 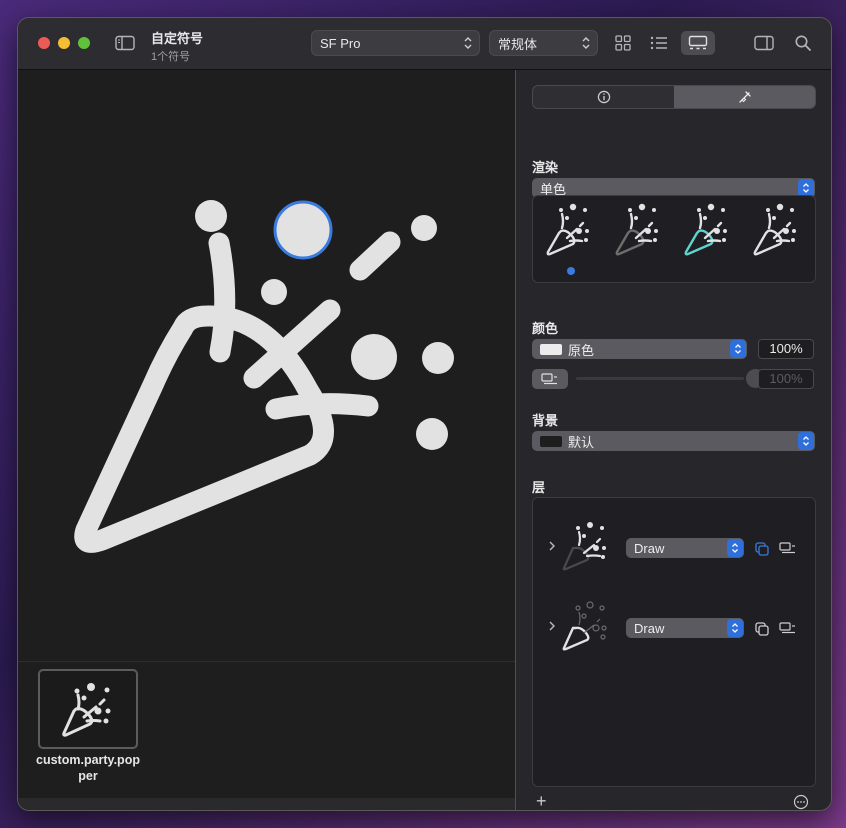 What do you see at coordinates (266, 804) in the screenshot?
I see `library-bottom-strip` at bounding box center [266, 804].